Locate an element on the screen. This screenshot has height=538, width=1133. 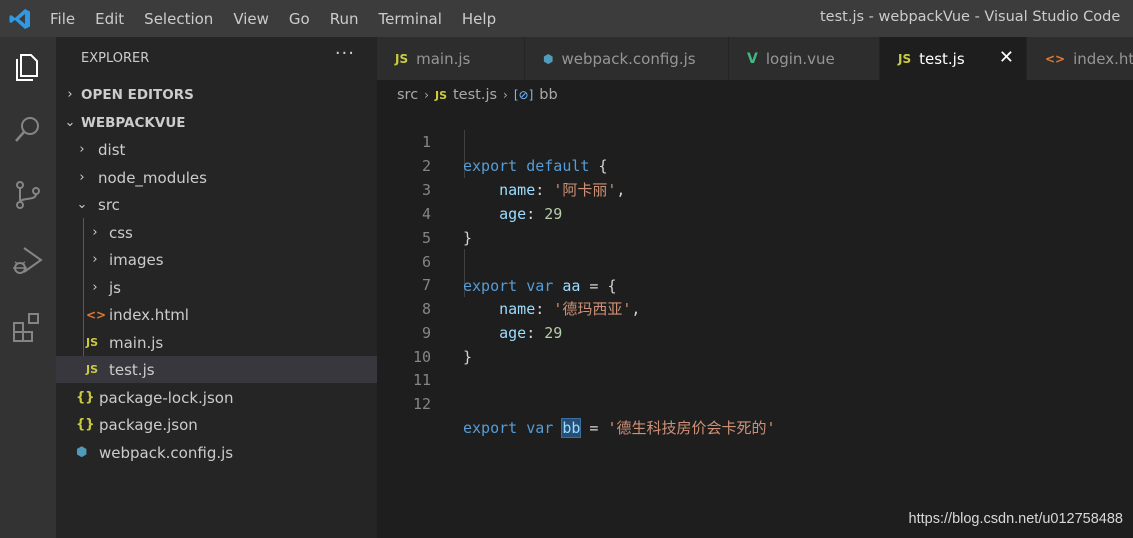
source-control-icon is located at coordinates (28, 195).